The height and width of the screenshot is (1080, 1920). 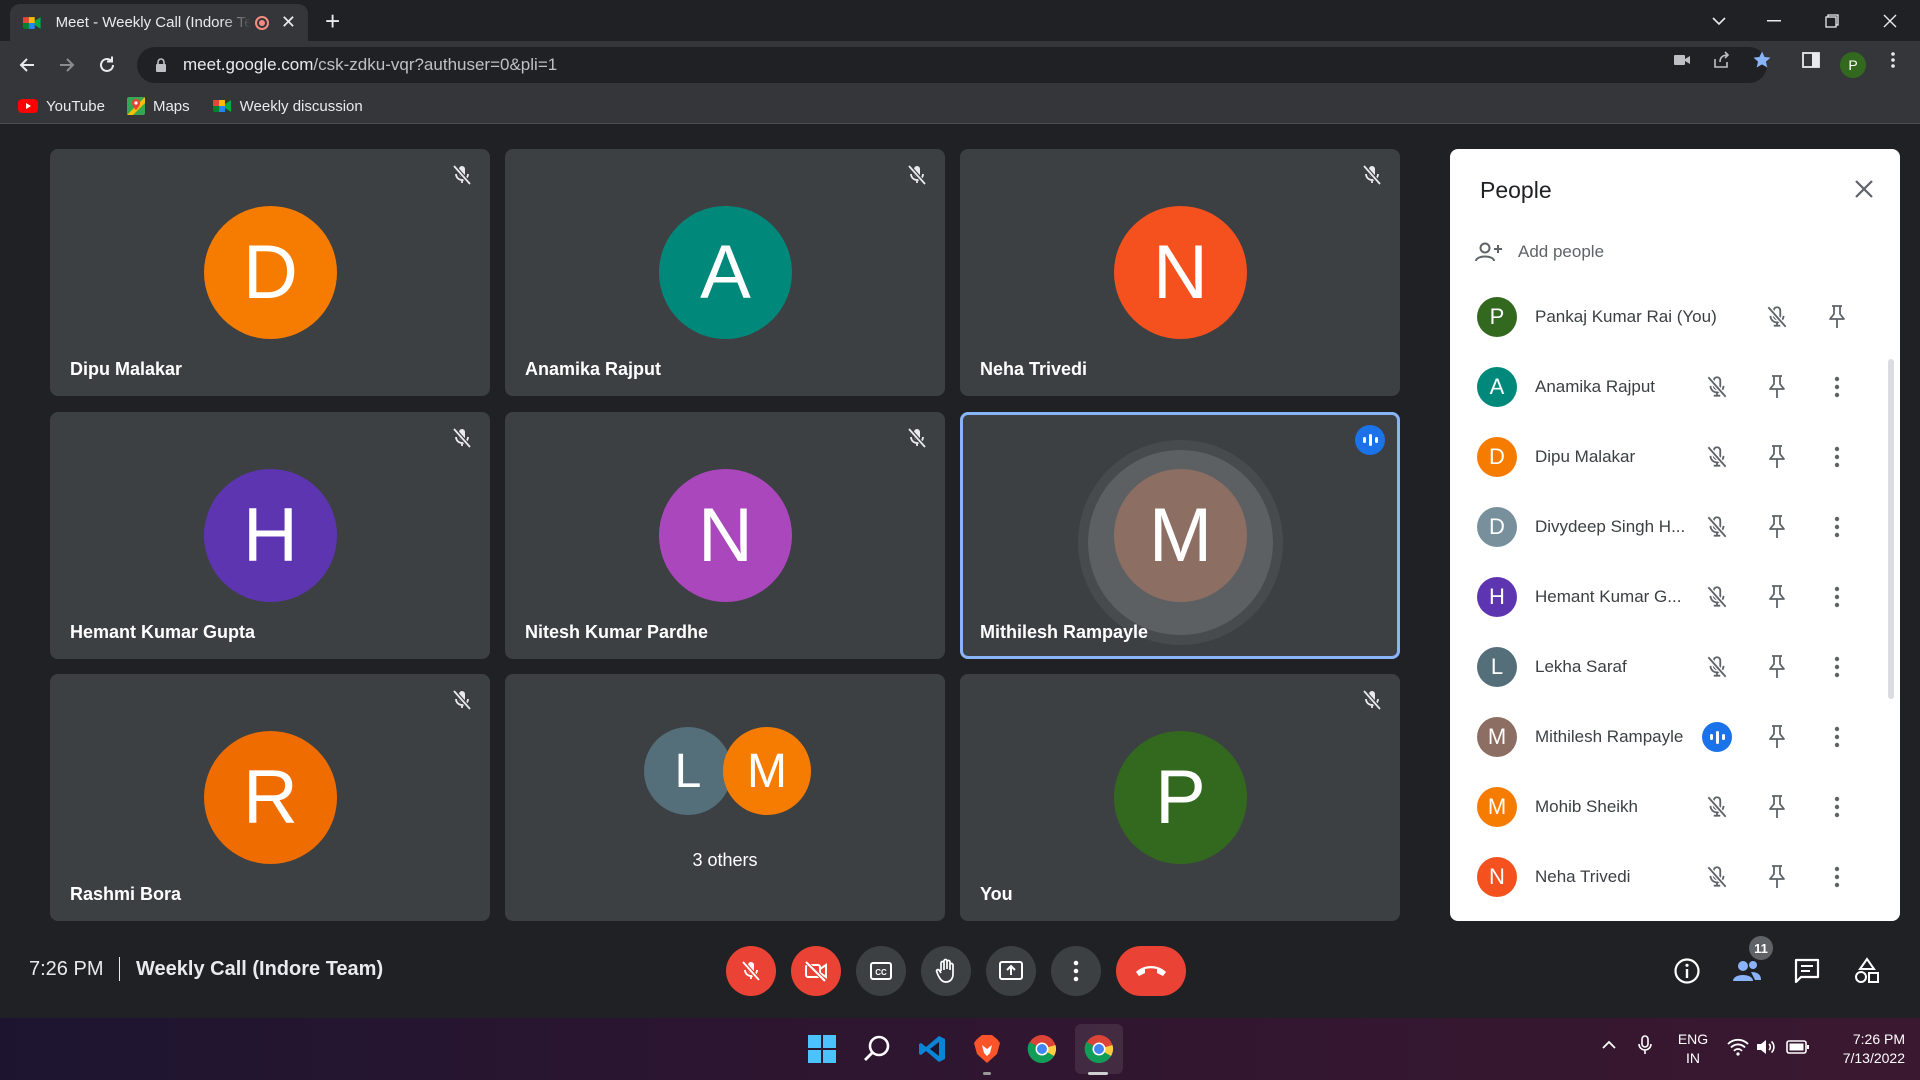 I want to click on taskbar-clock: 7:26 PM 7/13/2022, so click(x=1862, y=1049).